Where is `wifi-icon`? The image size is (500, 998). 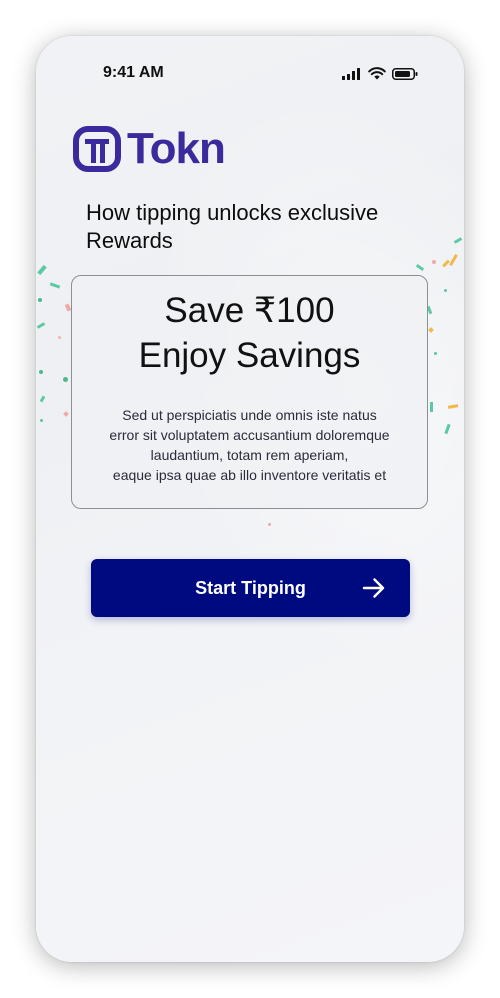
wifi-icon is located at coordinates (377, 73).